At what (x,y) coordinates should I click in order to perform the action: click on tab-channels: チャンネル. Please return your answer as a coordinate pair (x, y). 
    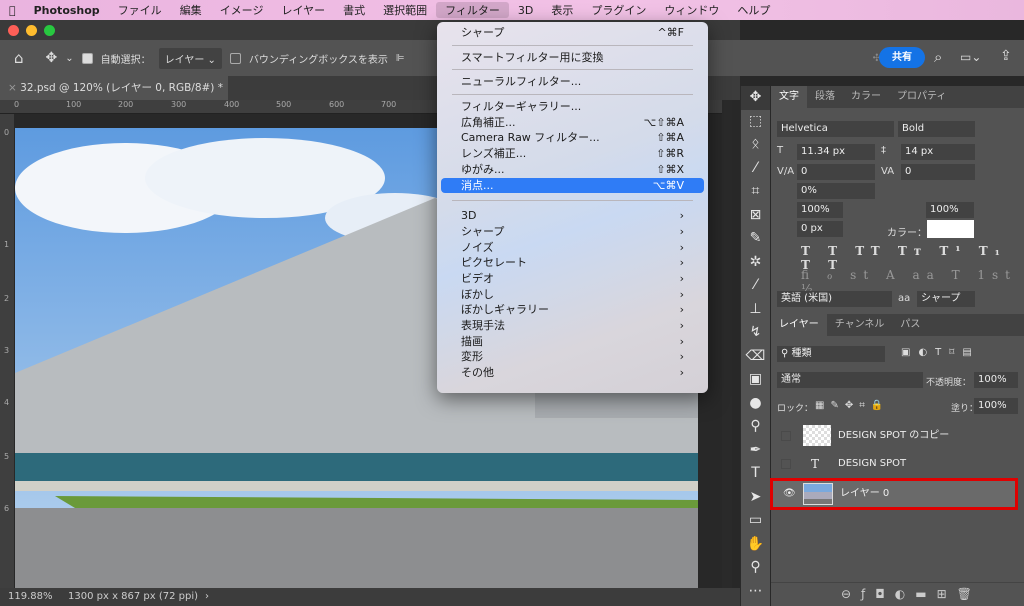
    Looking at the image, I should click on (860, 325).